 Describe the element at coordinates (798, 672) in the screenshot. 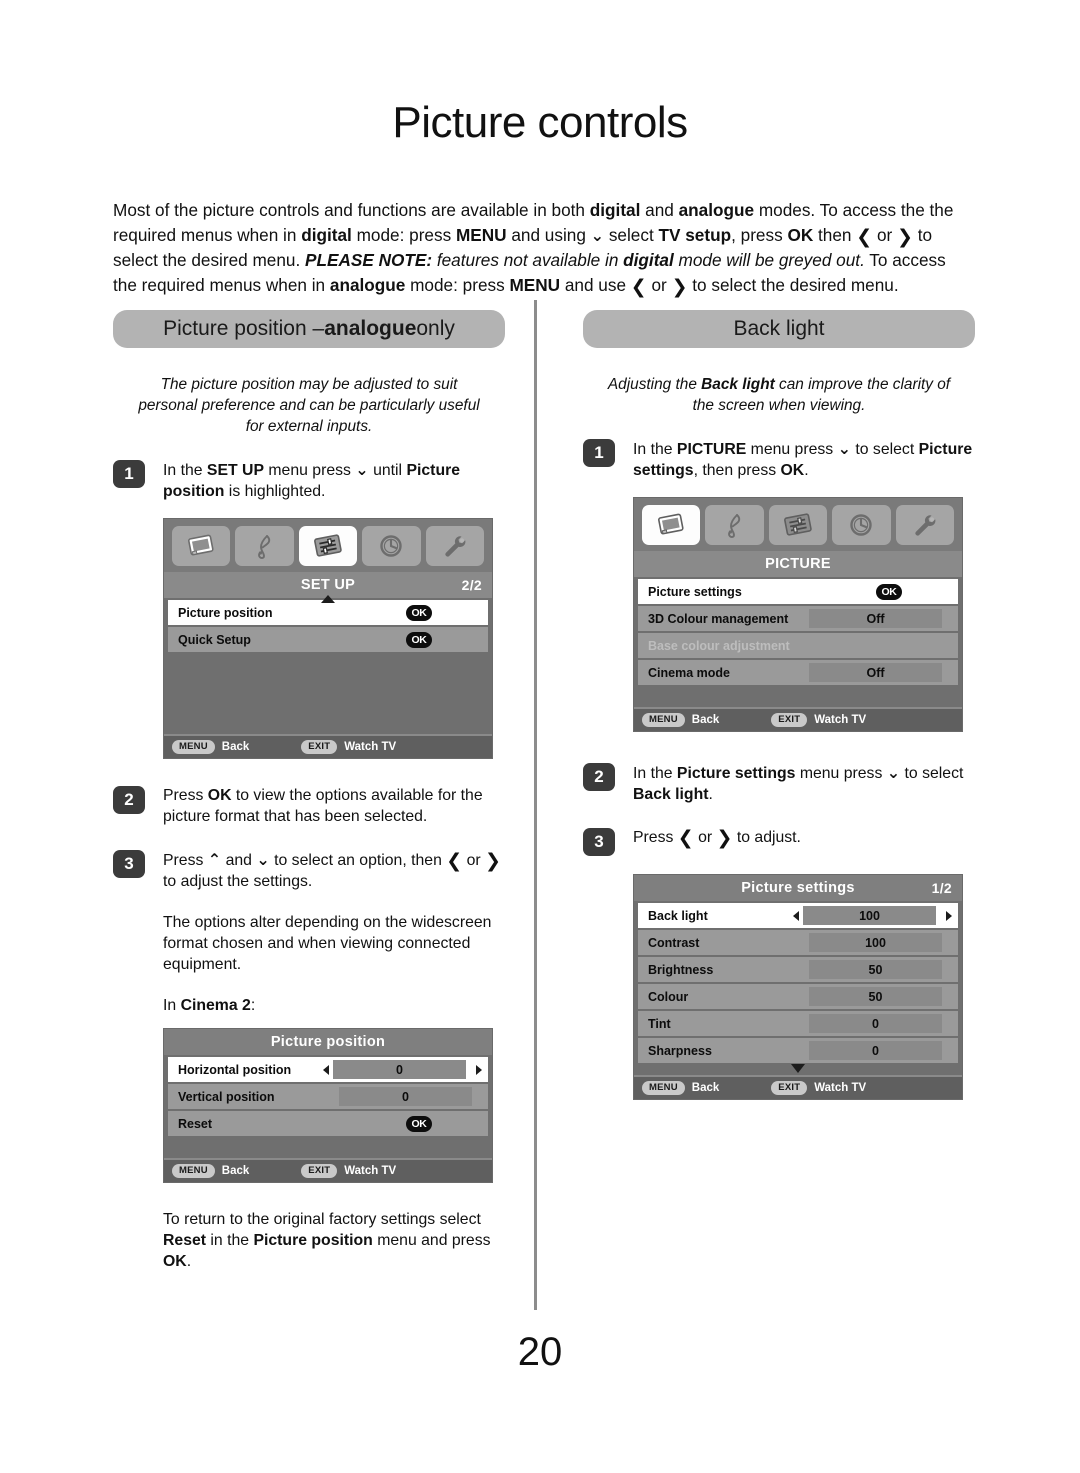

I see `osd-row-cinema-mode: Cinema mode Off` at that location.